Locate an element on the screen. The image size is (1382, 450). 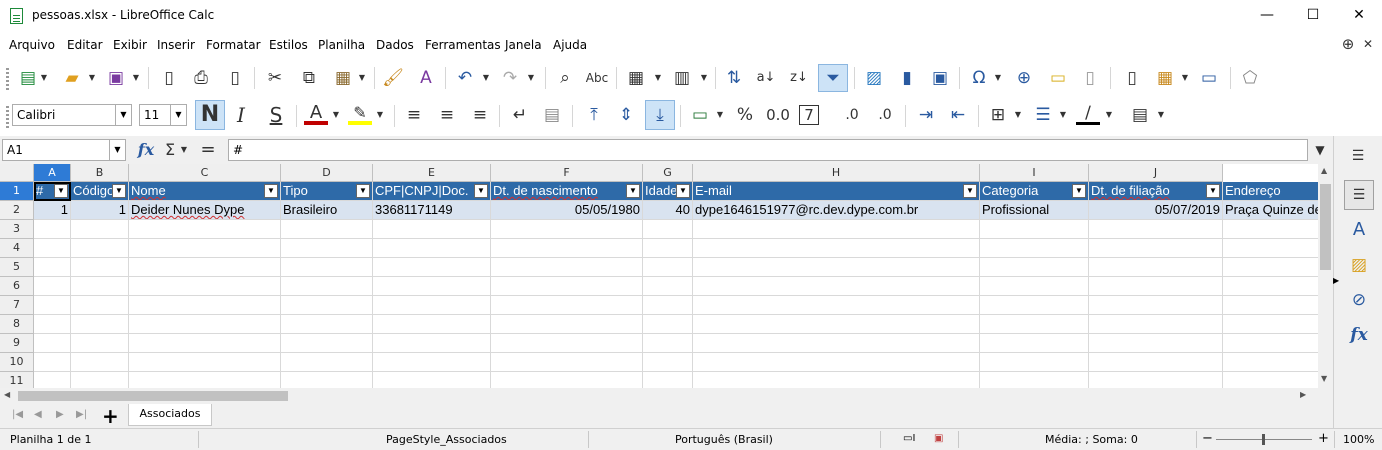
insert-image-icon: ▨ is located at coordinates (874, 78).